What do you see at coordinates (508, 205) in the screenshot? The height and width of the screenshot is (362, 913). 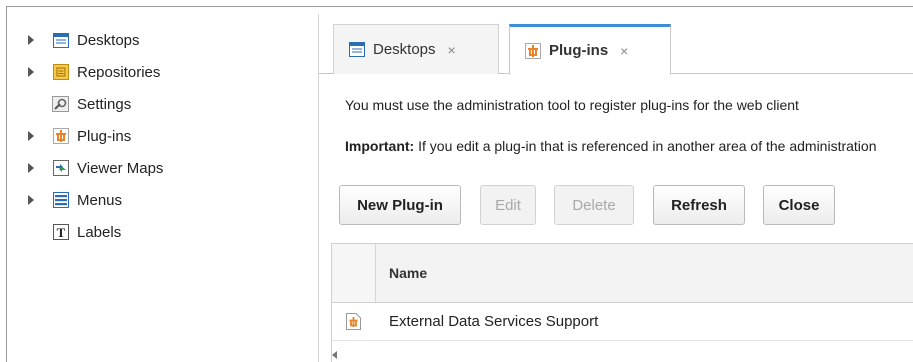 I see `edit-button: Edit` at bounding box center [508, 205].